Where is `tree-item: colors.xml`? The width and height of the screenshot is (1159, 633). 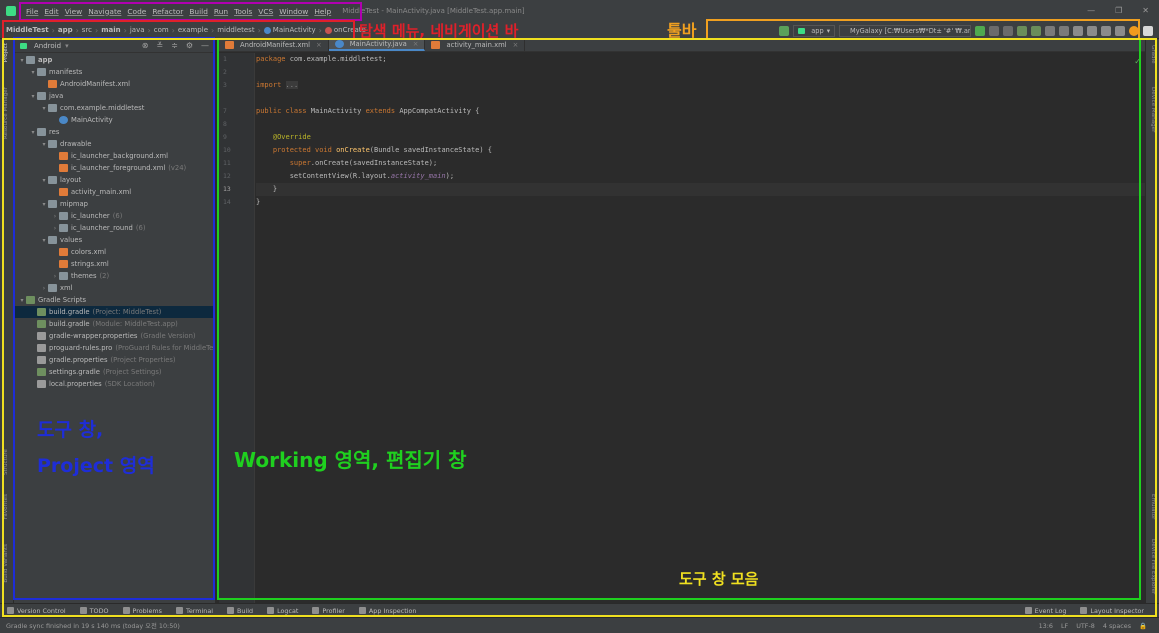 tree-item: colors.xml is located at coordinates (114, 252).